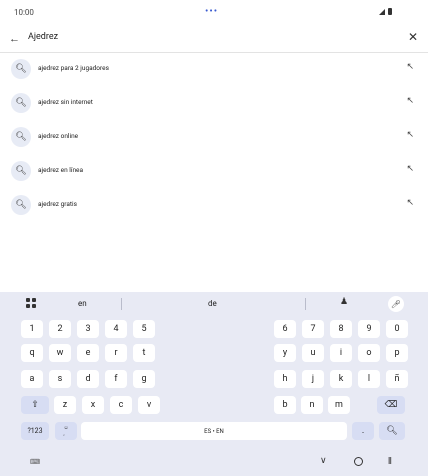 This screenshot has width=428, height=476. Describe the element at coordinates (341, 353) in the screenshot. I see `key-i: i` at that location.